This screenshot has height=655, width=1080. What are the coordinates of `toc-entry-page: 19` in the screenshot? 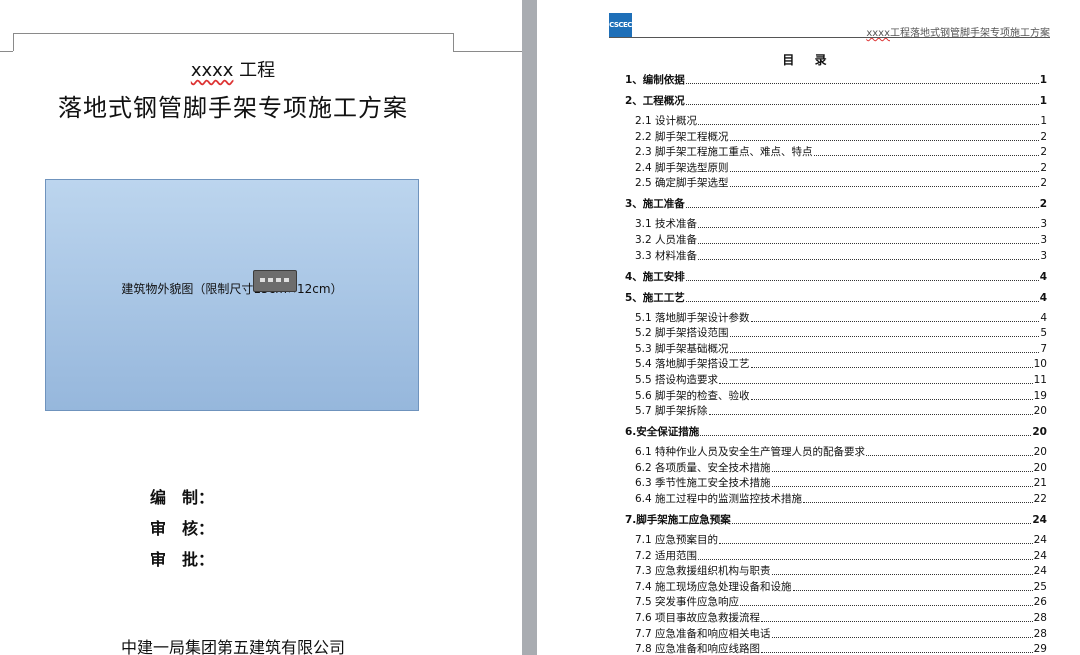 It's located at (1040, 395).